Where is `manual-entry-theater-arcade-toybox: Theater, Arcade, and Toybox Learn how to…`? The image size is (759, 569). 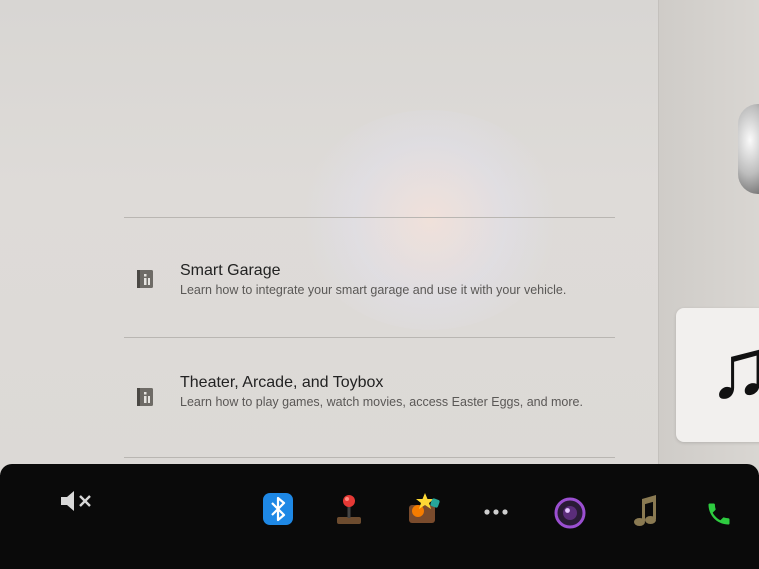
manual-entry-theater-arcade-toybox: Theater, Arcade, and Toybox Learn how to… is located at coordinates (374, 400).